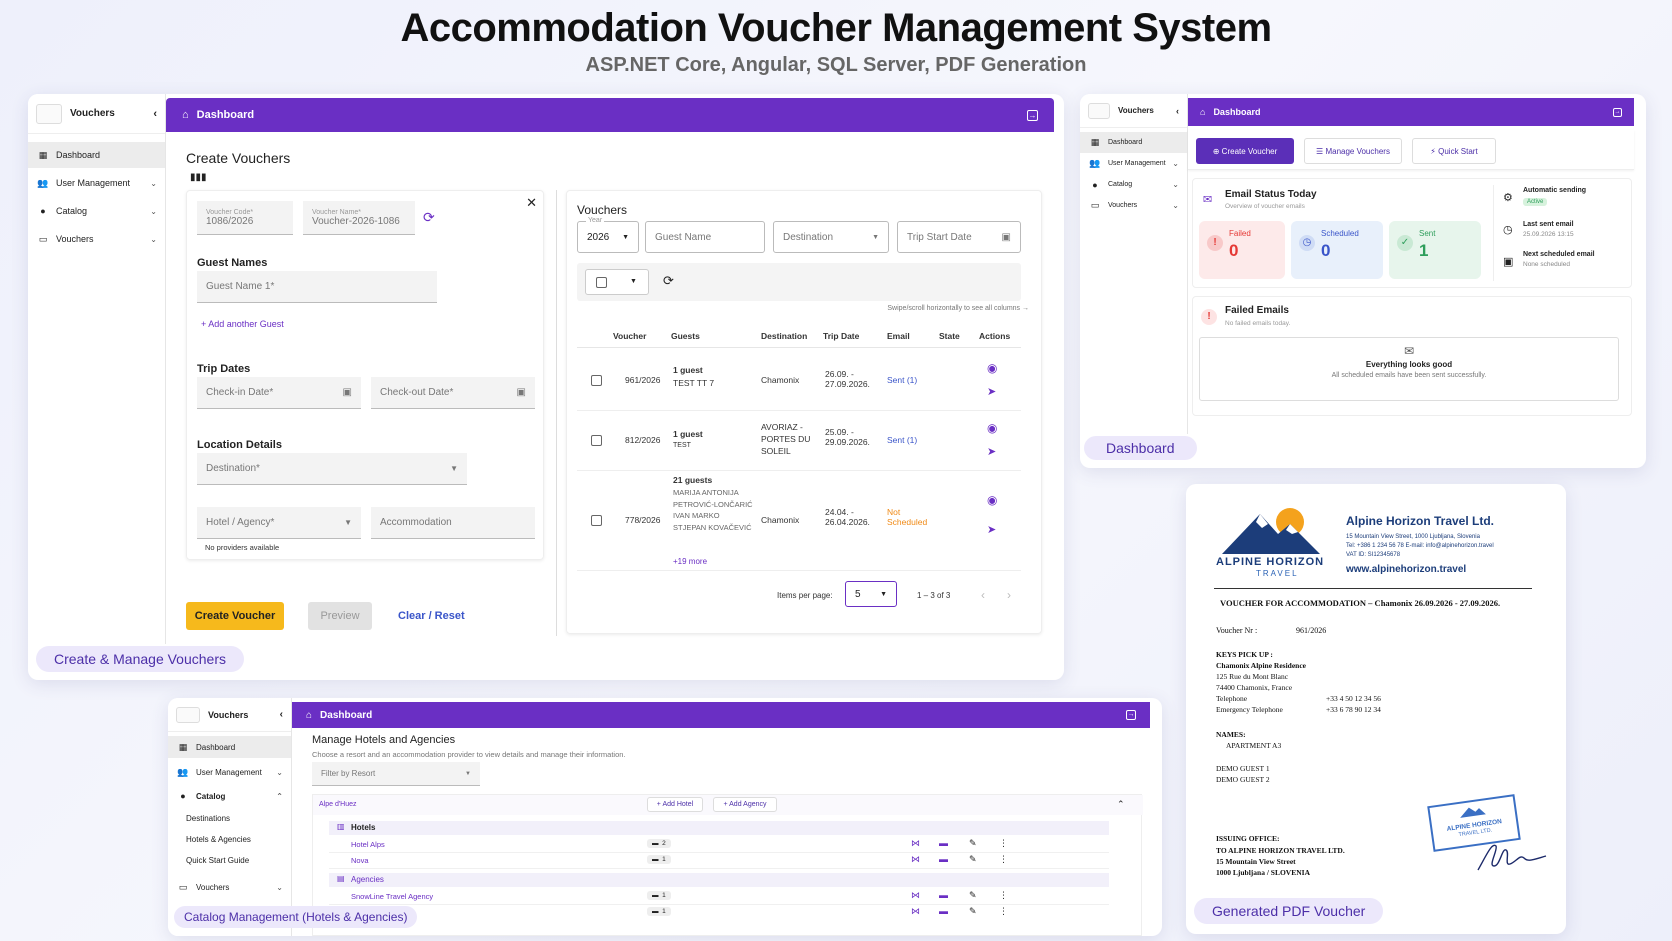 The image size is (1672, 941). Describe the element at coordinates (242, 324) in the screenshot. I see `add-guest-link: + Add another Guest` at that location.